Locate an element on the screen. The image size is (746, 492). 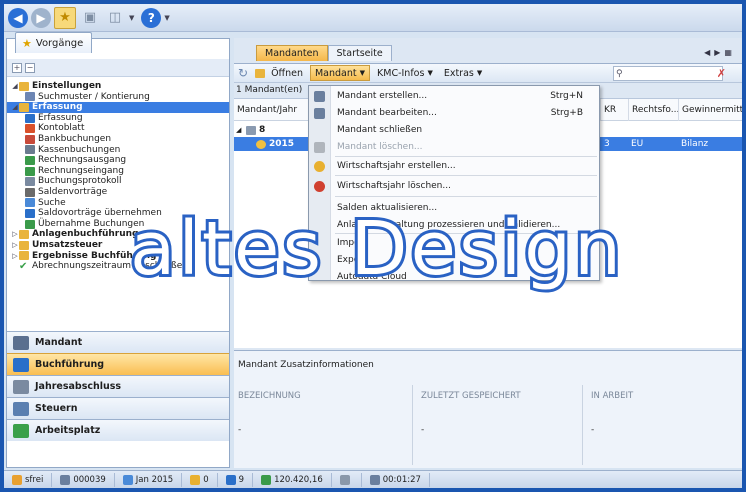
kmc-infos-button: KMC-Infos ▼ is located at coordinates (405, 73).